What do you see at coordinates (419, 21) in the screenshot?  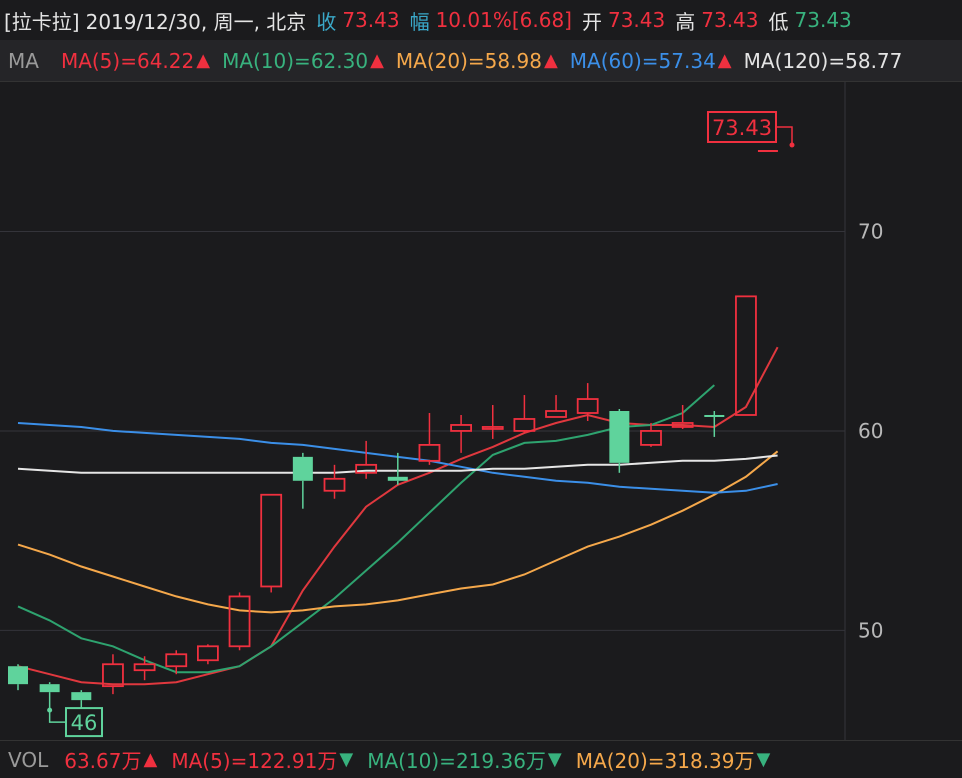 I see `change-label: 幅` at bounding box center [419, 21].